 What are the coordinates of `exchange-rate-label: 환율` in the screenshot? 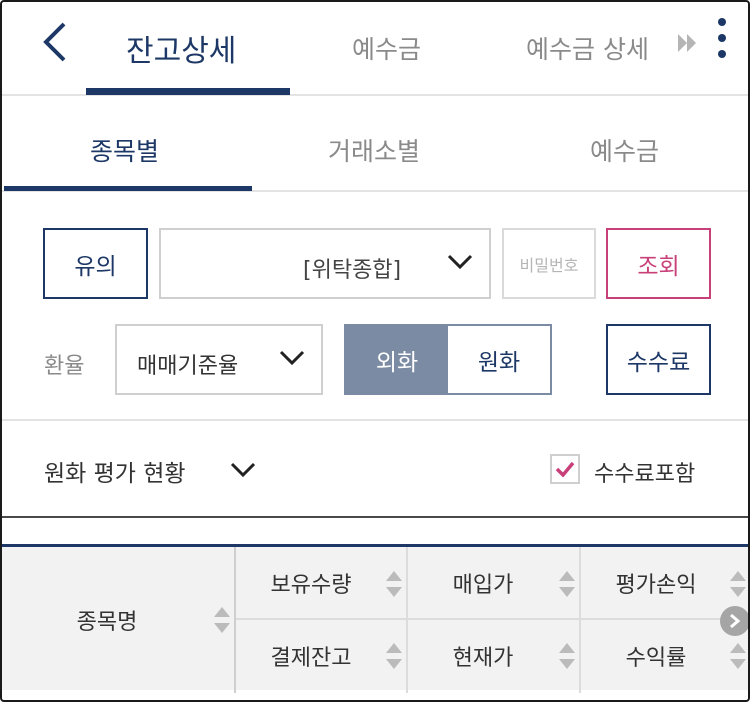 It's located at (64, 366).